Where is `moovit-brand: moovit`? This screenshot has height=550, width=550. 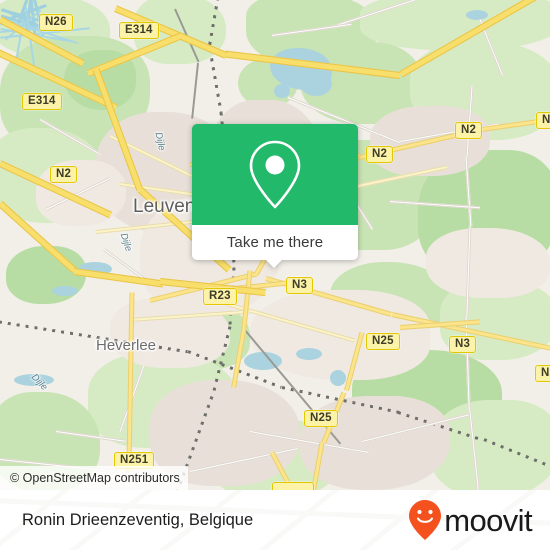
moovit-brand: moovit is located at coordinates (470, 520).